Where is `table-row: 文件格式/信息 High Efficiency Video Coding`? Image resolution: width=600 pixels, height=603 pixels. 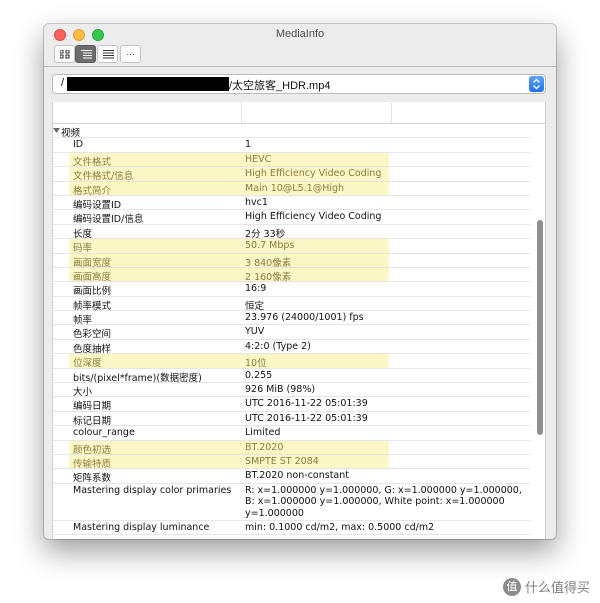
table-row: 文件格式/信息 High Efficiency Video Coding is located at coordinates (292, 174).